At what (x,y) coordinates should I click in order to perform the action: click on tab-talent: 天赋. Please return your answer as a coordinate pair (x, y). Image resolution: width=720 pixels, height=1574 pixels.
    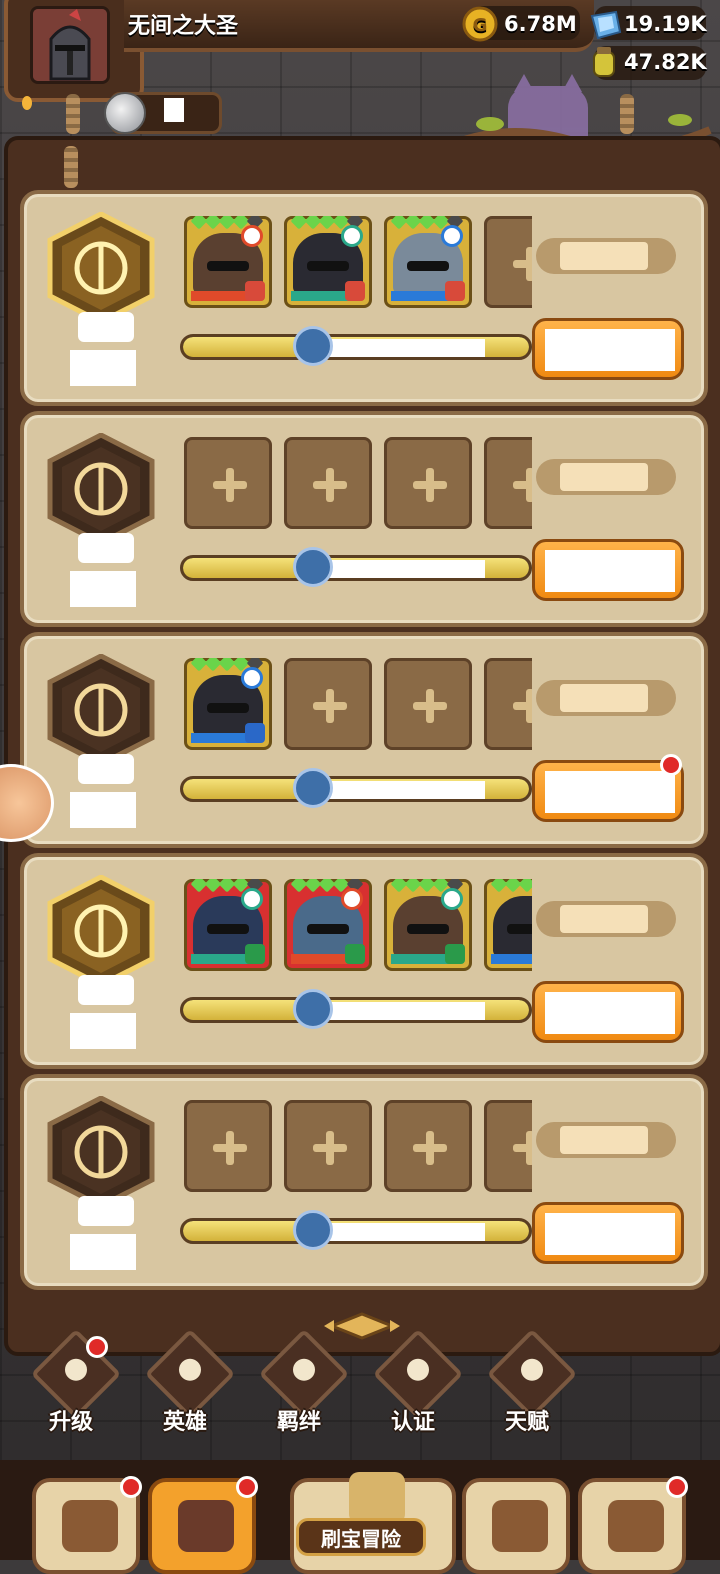
    Looking at the image, I should click on (527, 1387).